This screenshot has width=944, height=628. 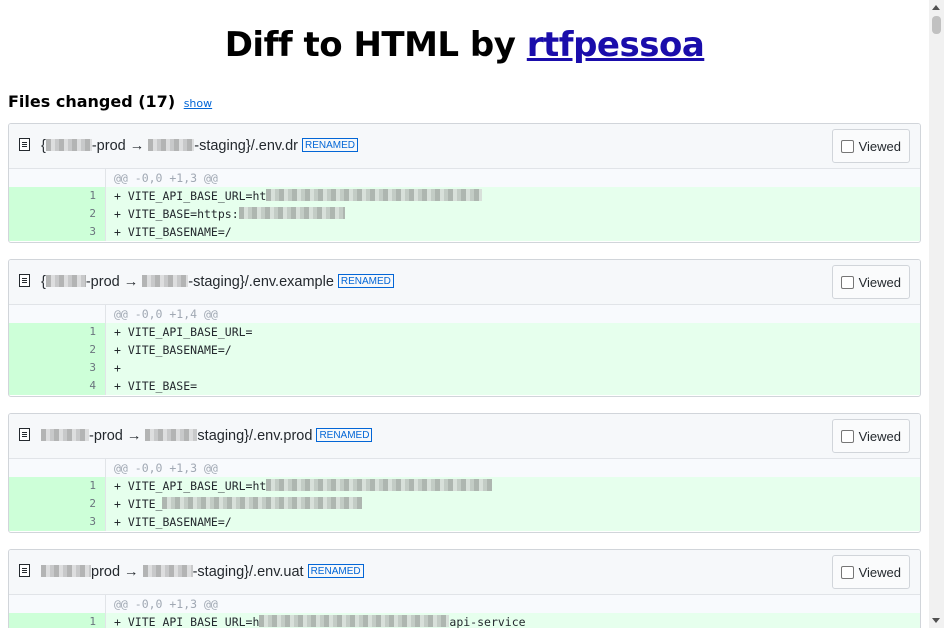 I want to click on file-name: {-prod → -staging}/.env.example RENAMED, so click(x=217, y=282).